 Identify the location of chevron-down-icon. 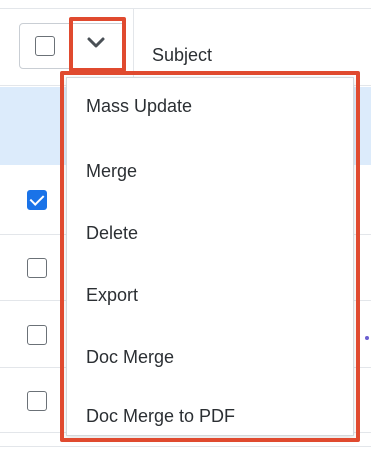
(96, 43).